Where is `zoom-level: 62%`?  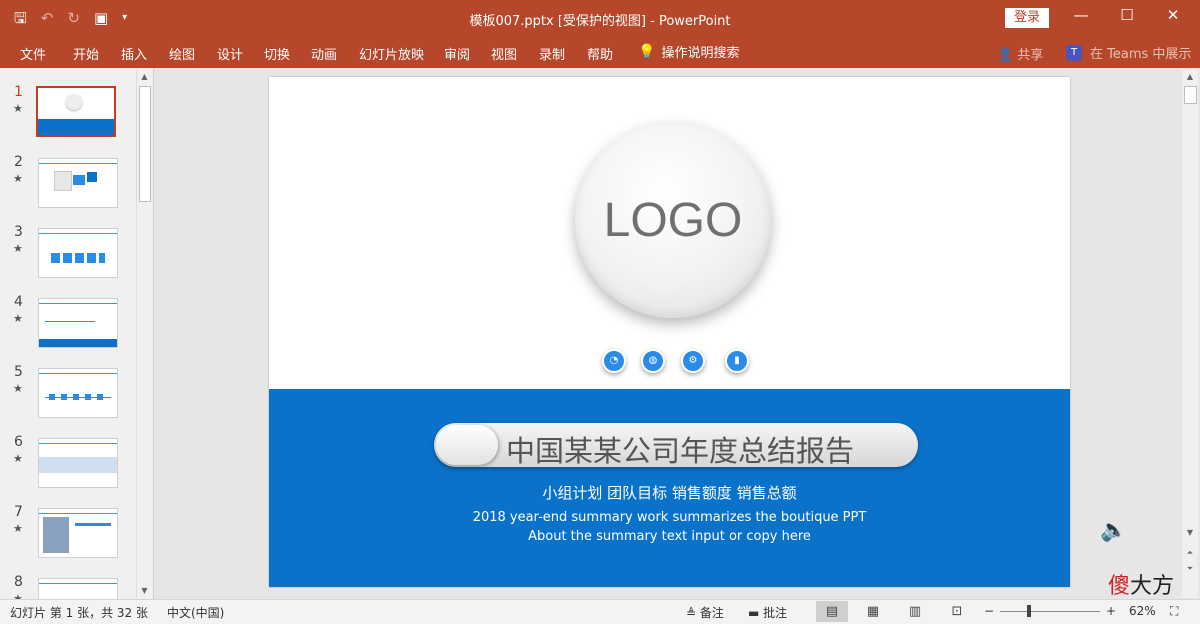 zoom-level: 62% is located at coordinates (1142, 611).